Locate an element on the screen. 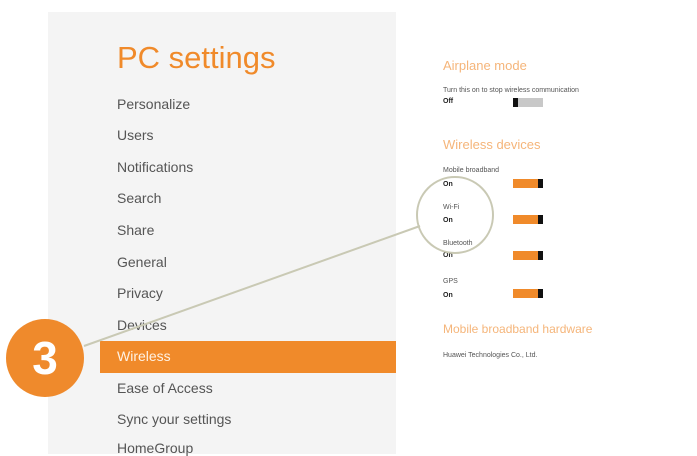 This screenshot has height=456, width=697. callout-pointer-line is located at coordinates (252, 286).